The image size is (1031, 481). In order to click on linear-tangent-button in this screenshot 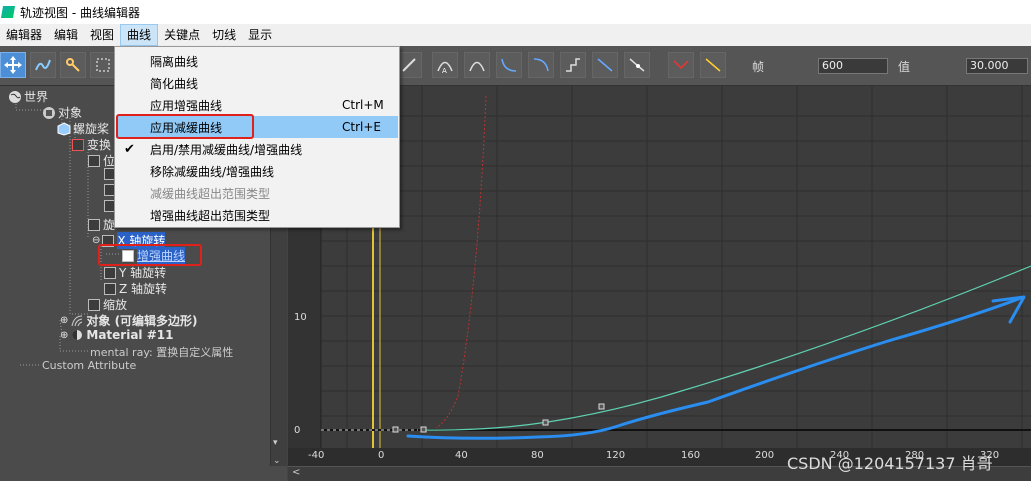, I will do `click(605, 65)`.